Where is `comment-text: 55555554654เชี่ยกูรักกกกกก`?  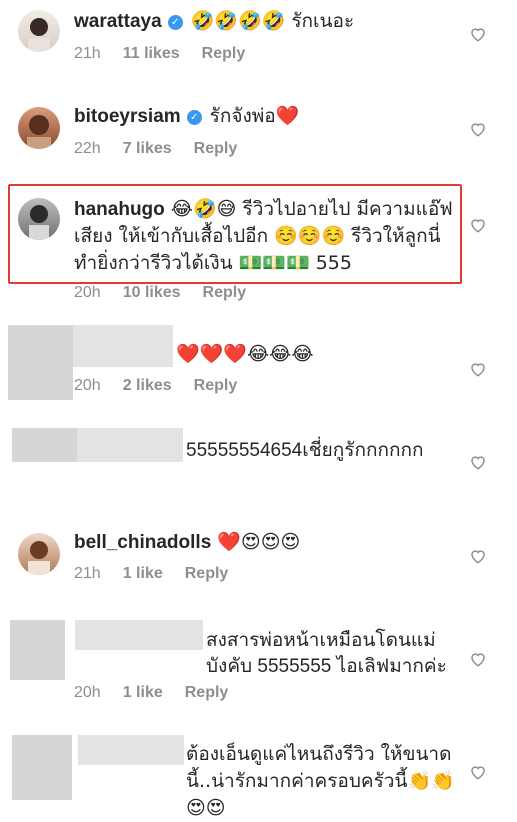
comment-text: 55555554654เชี่ยกูรักกกกกก is located at coordinates (305, 450).